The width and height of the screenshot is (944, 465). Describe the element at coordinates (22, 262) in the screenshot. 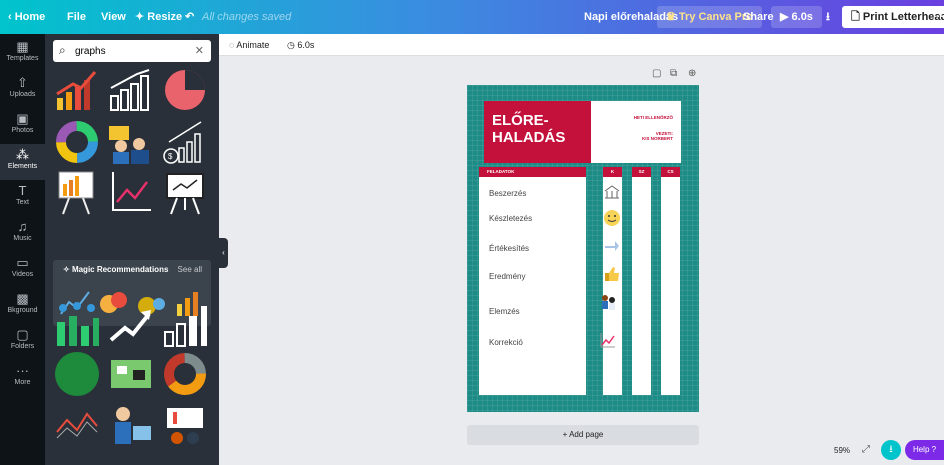

I see `videos-icon: ▭` at that location.